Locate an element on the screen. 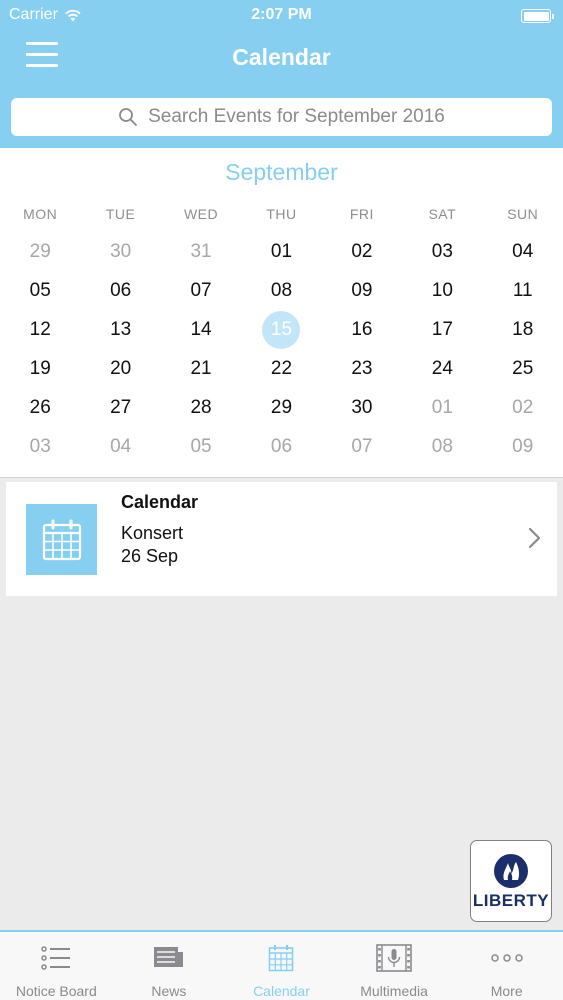 This screenshot has height=1000, width=563. calendar-day: 24 is located at coordinates (442, 368).